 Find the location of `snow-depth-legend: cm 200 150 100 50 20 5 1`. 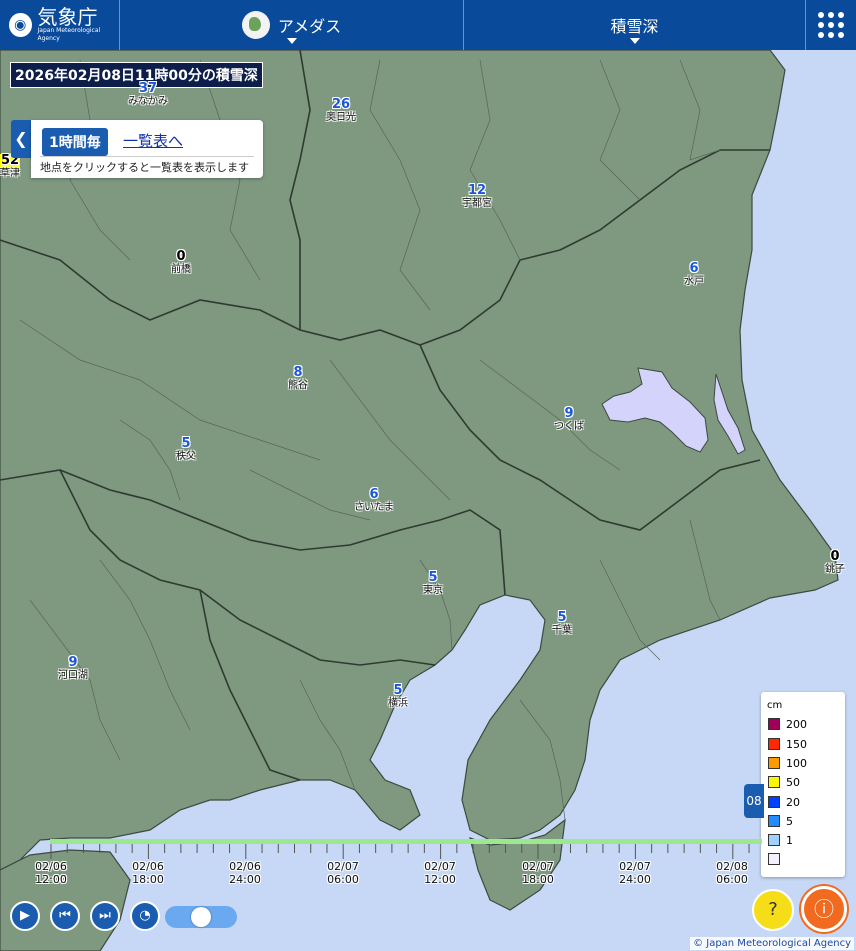

snow-depth-legend: cm 200 150 100 50 20 5 1 is located at coordinates (803, 784).